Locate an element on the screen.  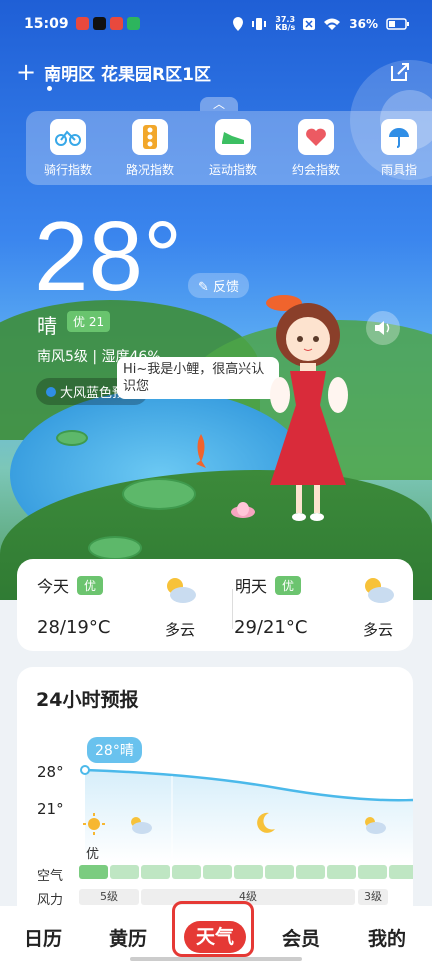
nav-item-membership: 会员 is located at coordinates (301, 937).